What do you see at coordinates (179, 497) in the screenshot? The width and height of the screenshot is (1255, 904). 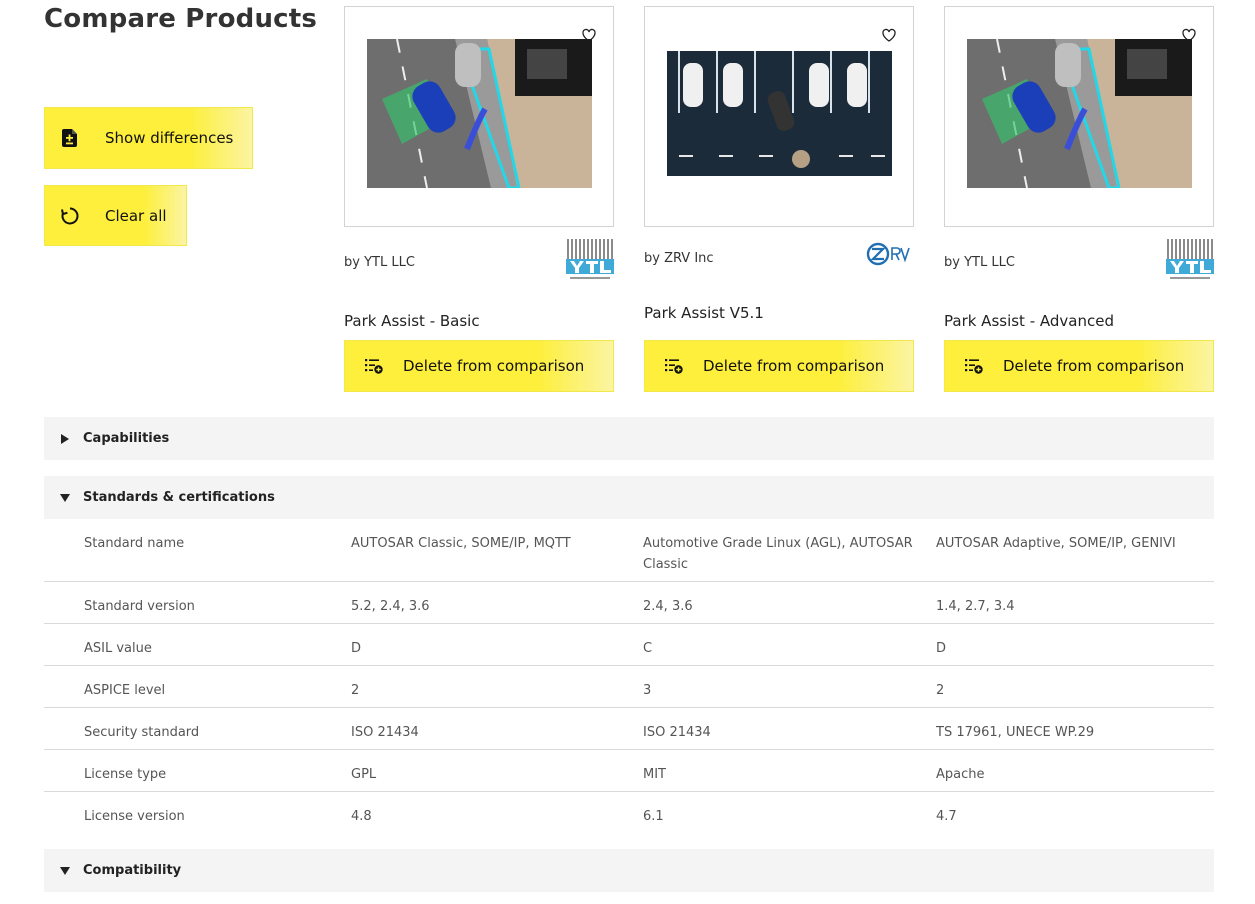 I see `section-title: Standards & certifications` at bounding box center [179, 497].